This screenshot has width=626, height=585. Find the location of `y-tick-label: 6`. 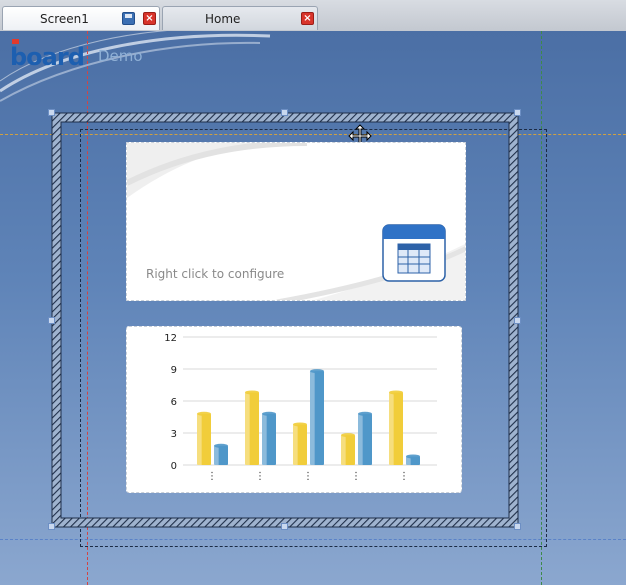

y-tick-label: 6 is located at coordinates (174, 402).